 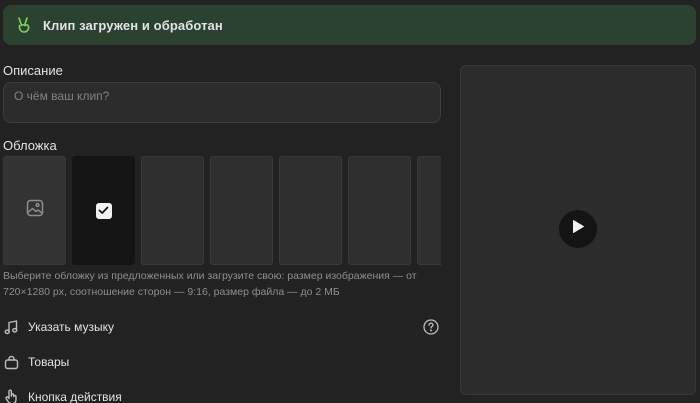 I want to click on upload-cover-button, so click(x=34, y=210).